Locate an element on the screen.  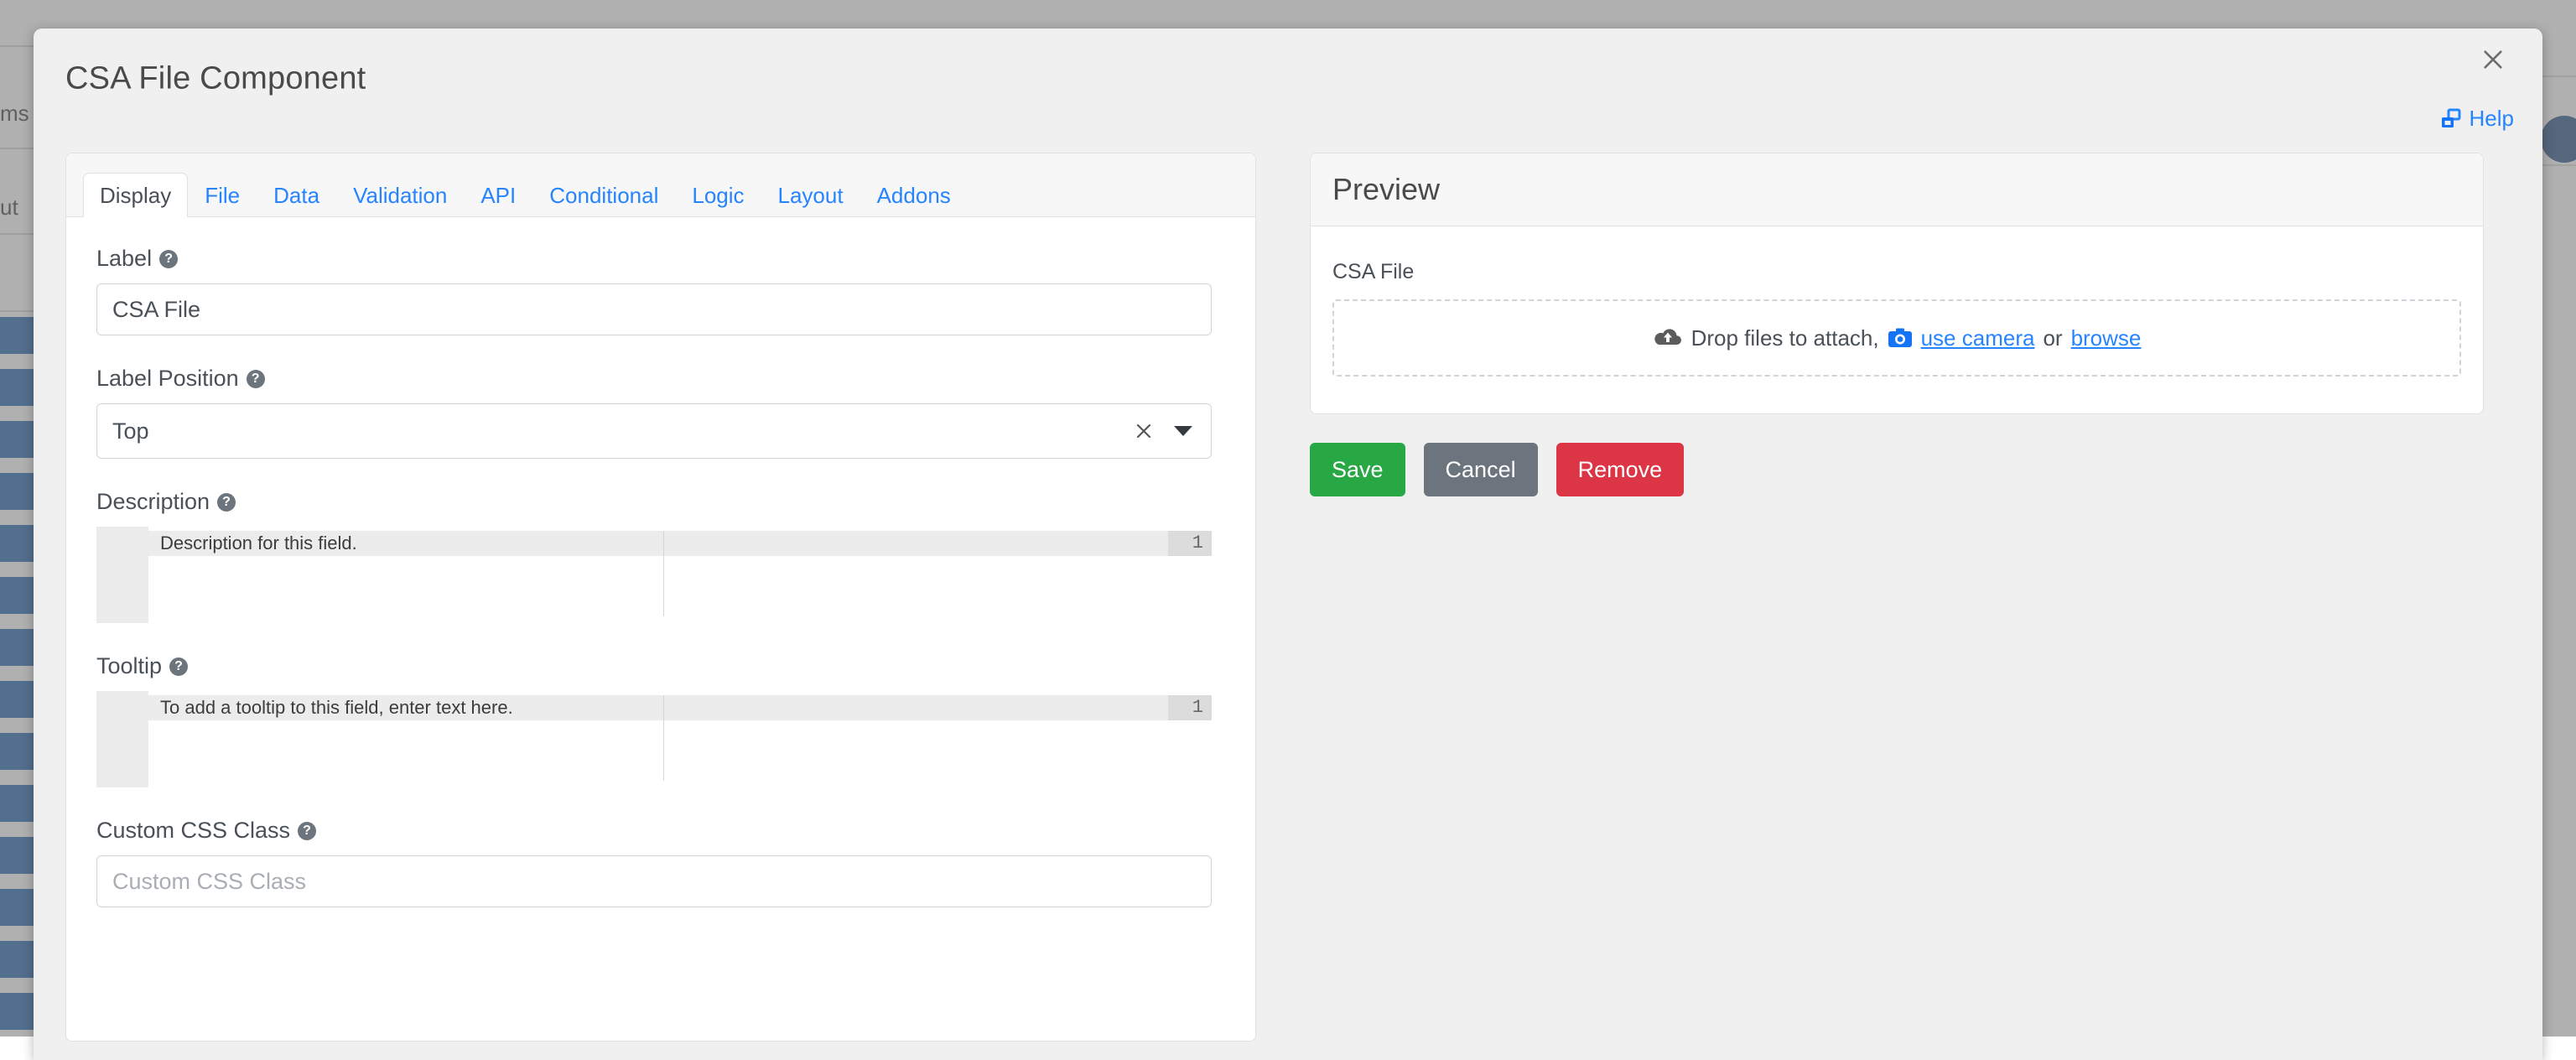
description-label-text: Description is located at coordinates (153, 502).